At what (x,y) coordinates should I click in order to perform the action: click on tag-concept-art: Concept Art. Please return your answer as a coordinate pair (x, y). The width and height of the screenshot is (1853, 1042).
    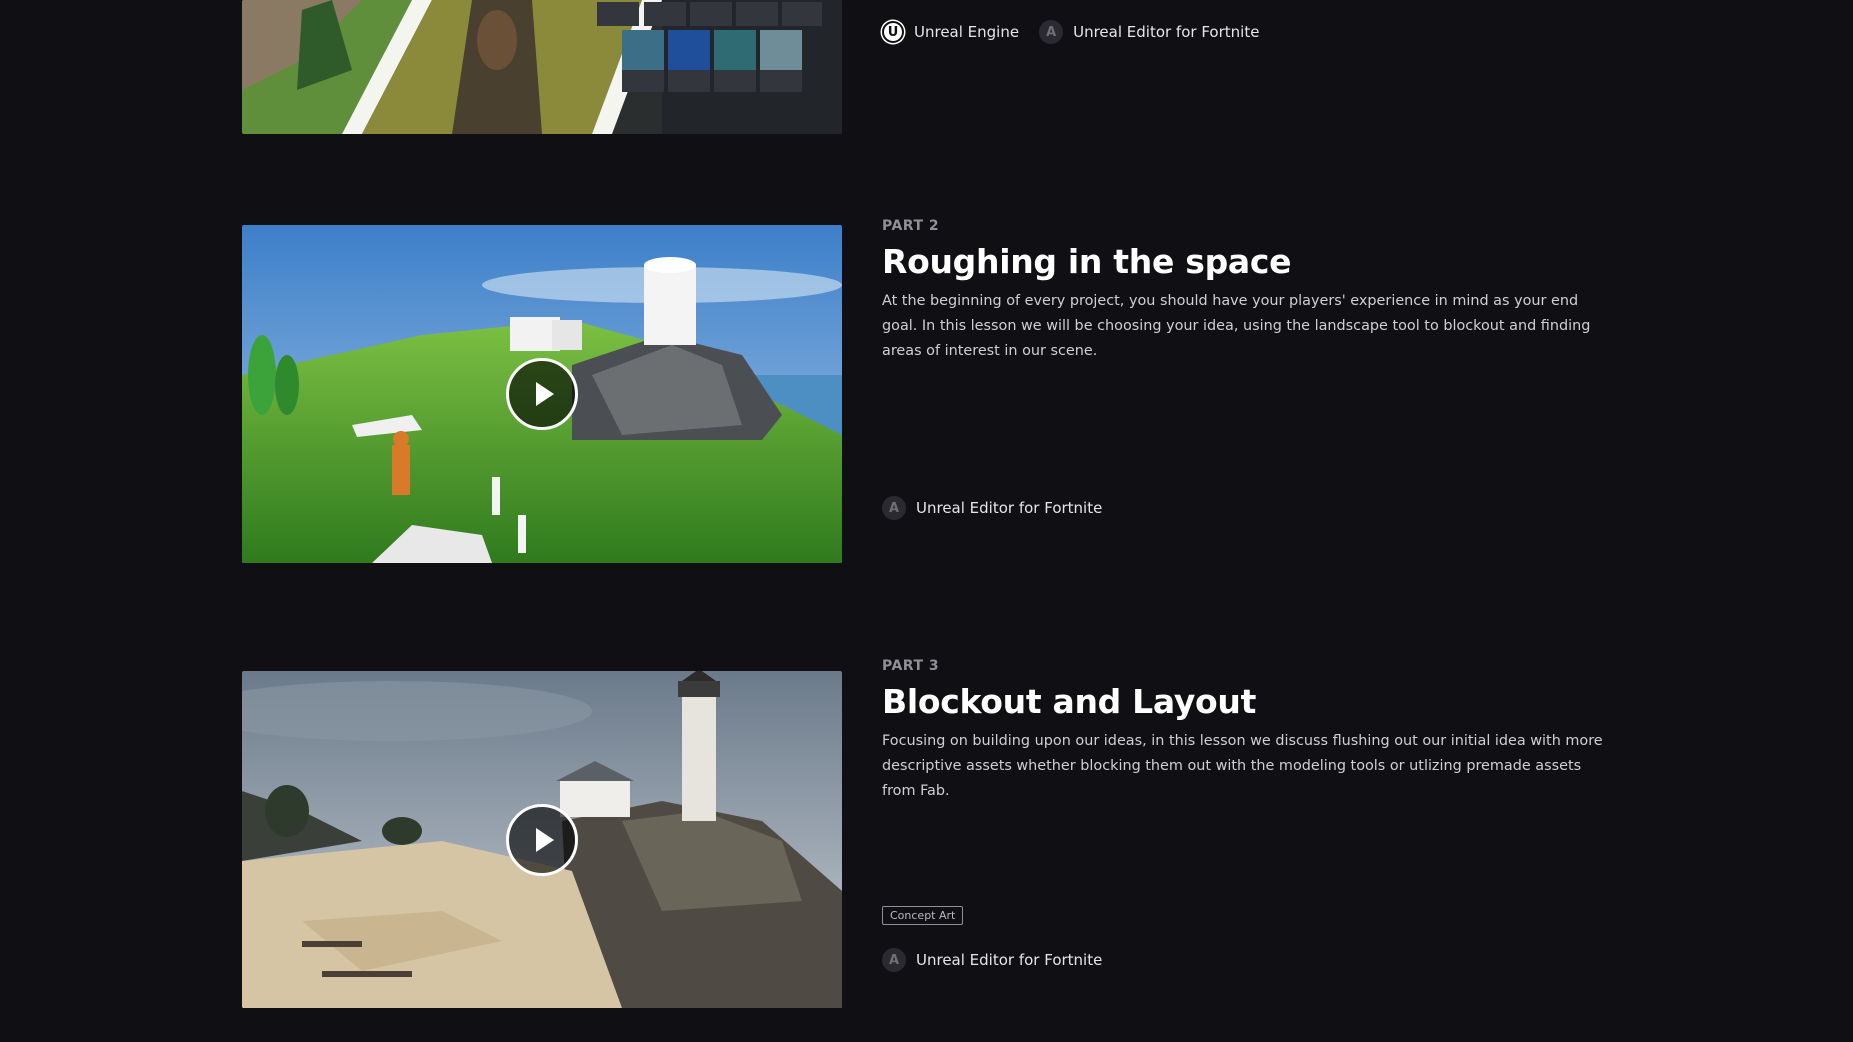
    Looking at the image, I should click on (923, 915).